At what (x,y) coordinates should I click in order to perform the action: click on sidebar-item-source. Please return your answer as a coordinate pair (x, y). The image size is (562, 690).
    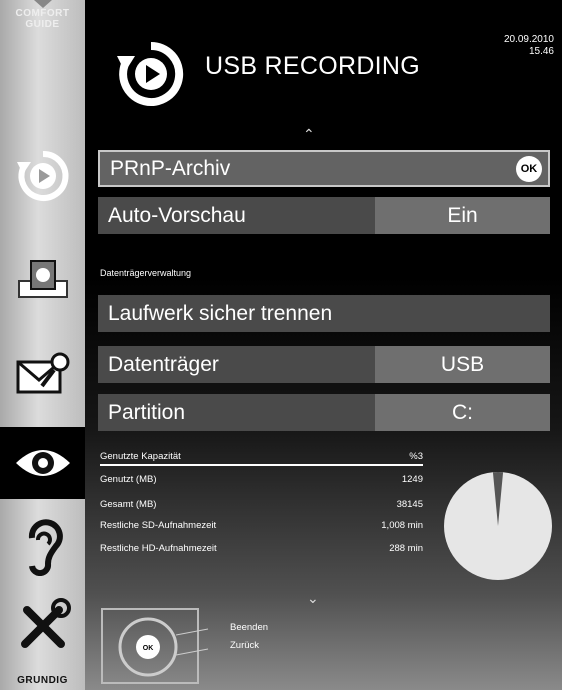
    Looking at the image, I should click on (42, 279).